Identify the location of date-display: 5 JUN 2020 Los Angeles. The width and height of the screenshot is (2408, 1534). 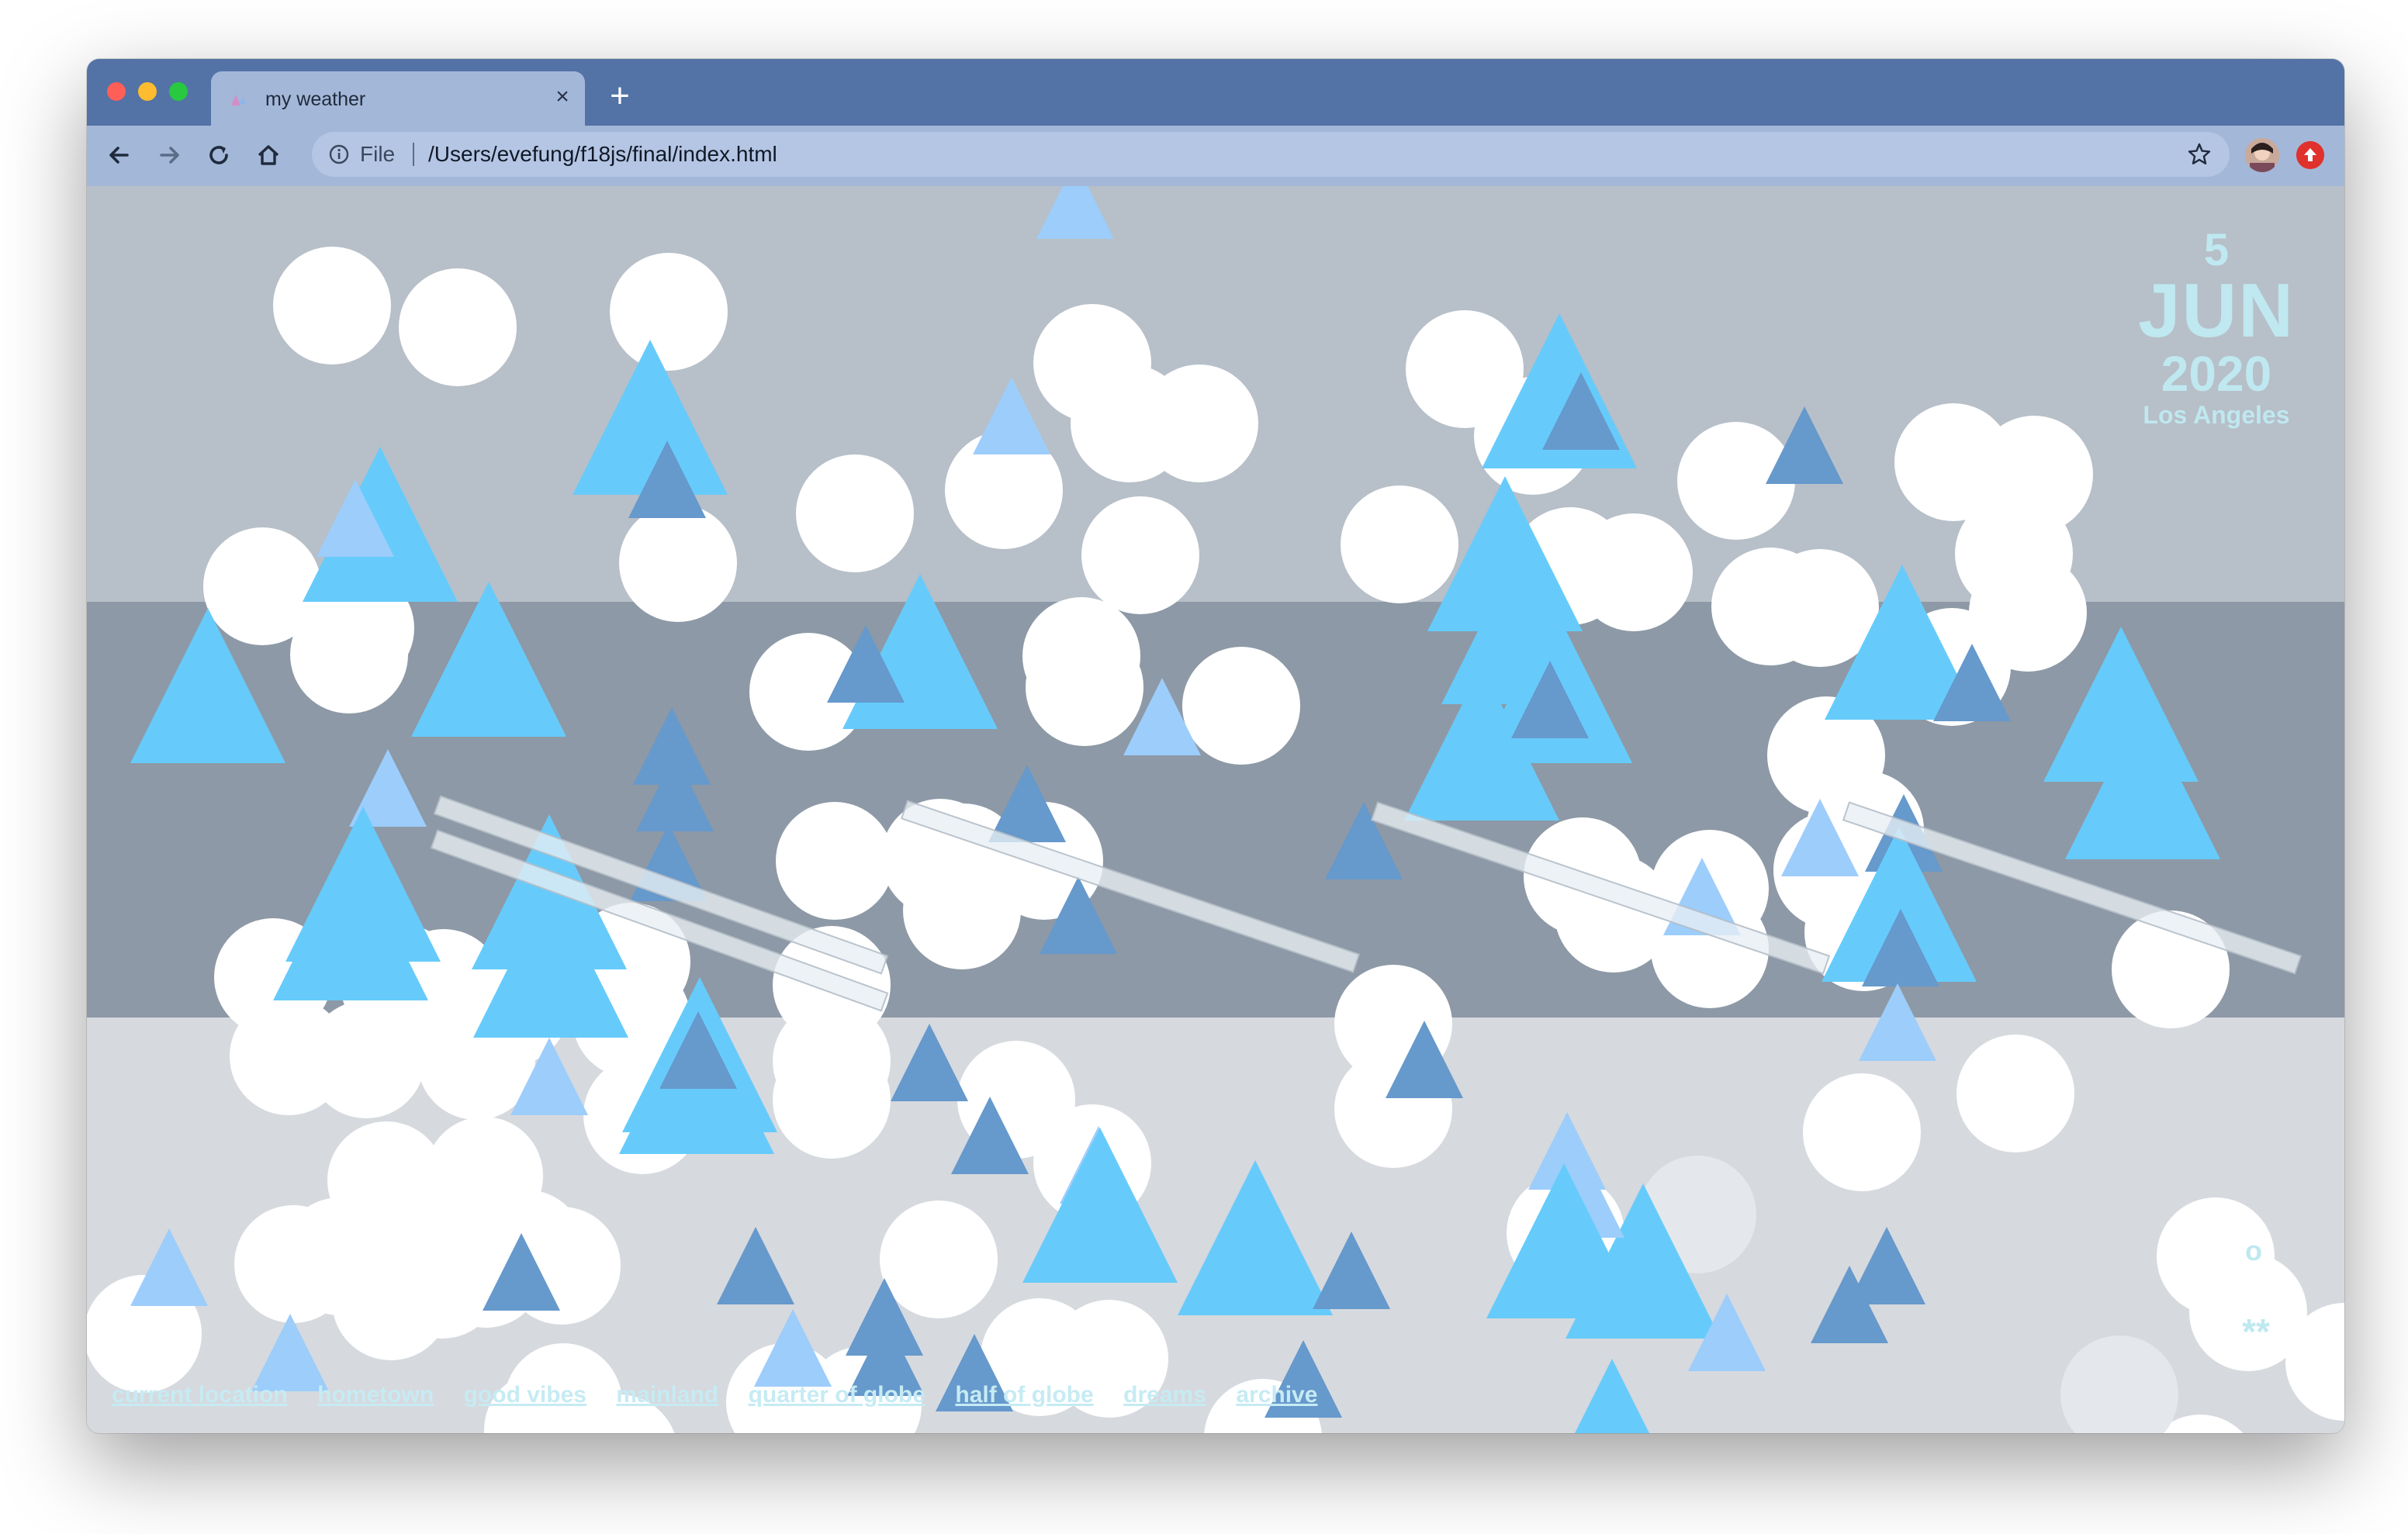
(2216, 327).